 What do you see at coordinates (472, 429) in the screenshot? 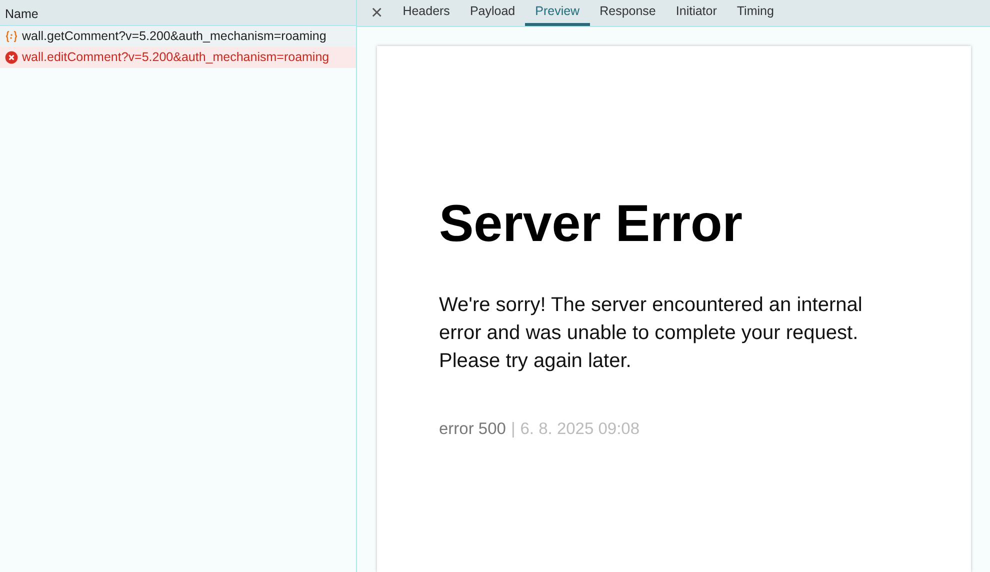
I see `error-code: error 500` at bounding box center [472, 429].